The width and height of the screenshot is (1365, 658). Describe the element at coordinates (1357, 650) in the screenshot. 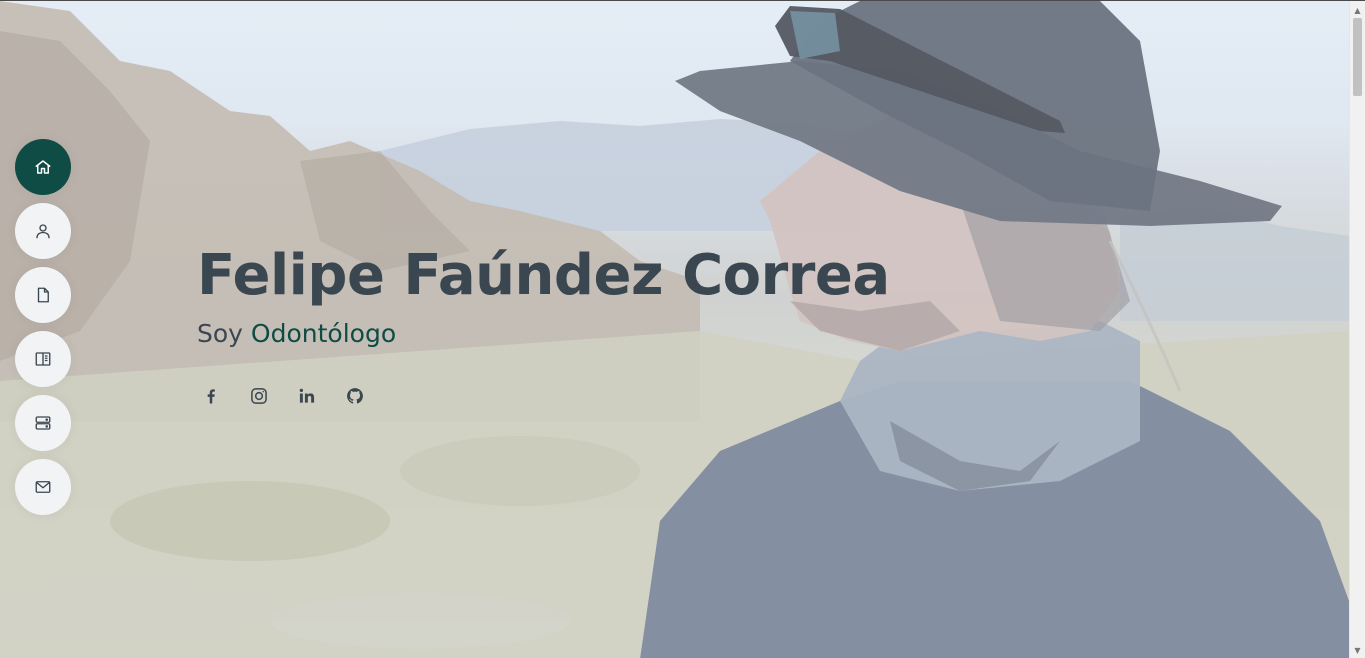

I see `scroll-down-arrow: ▼` at that location.